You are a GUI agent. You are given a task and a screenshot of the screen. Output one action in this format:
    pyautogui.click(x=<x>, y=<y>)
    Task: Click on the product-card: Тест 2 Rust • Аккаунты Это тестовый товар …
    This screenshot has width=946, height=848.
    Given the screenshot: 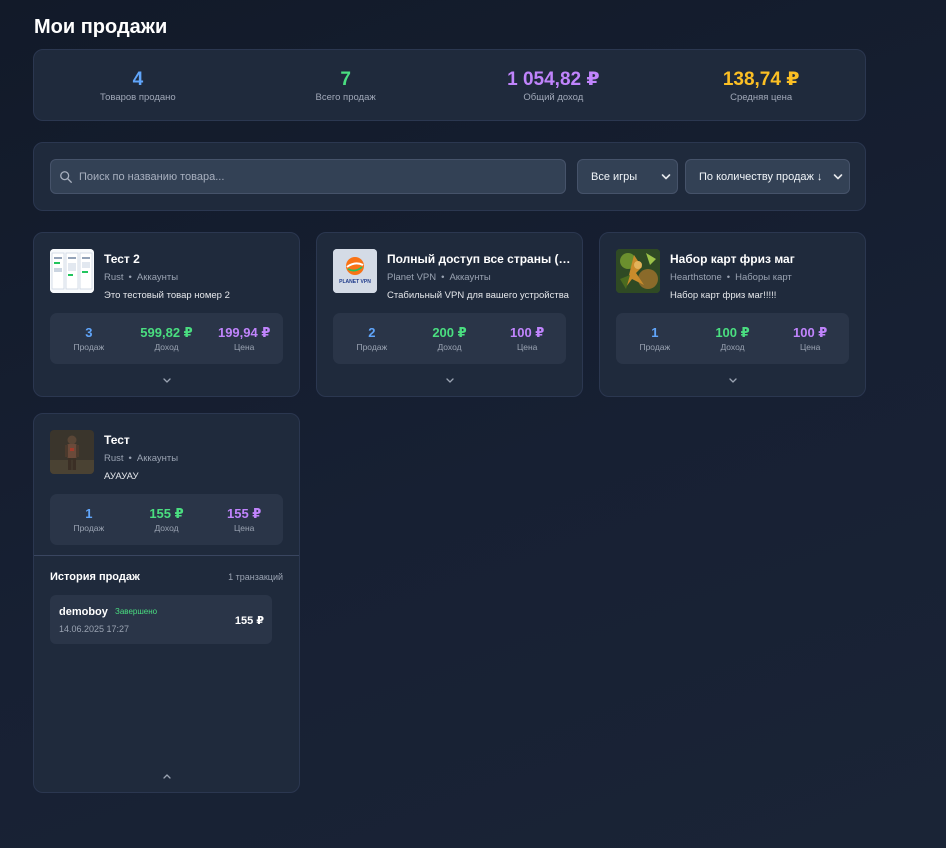 What is the action you would take?
    pyautogui.click(x=166, y=314)
    